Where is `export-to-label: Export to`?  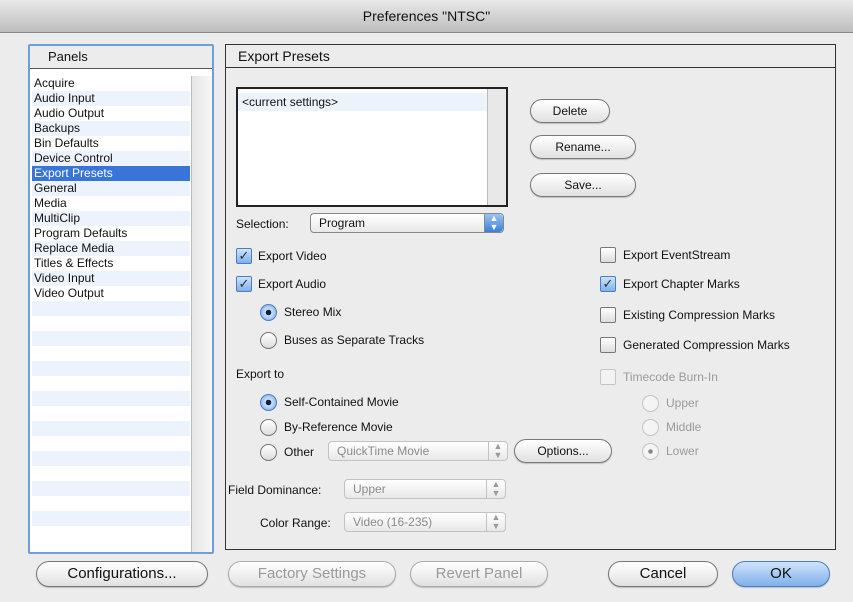 export-to-label: Export to is located at coordinates (260, 374).